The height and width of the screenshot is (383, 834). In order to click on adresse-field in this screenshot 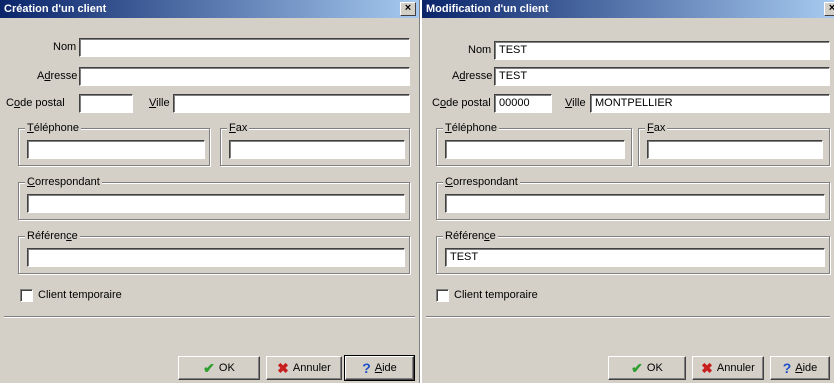, I will do `click(244, 76)`.